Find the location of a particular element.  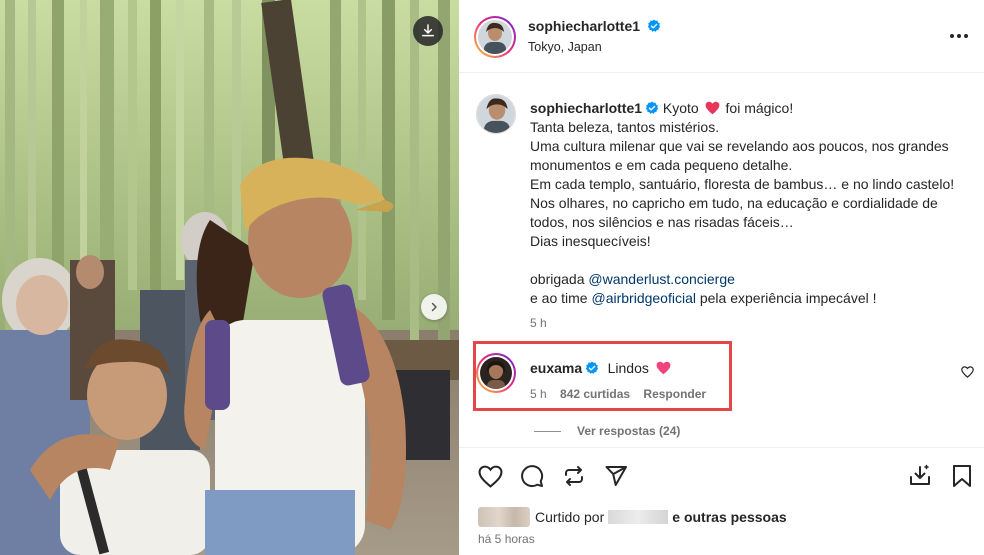

action-bar-divider is located at coordinates (721, 447).